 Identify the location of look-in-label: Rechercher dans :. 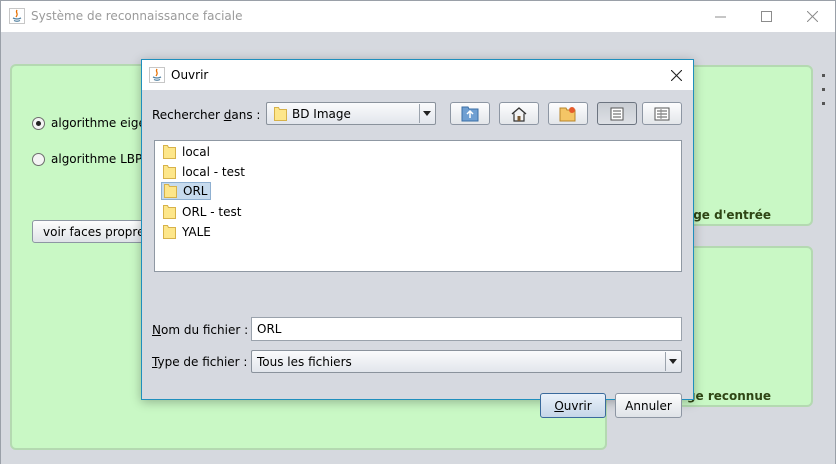
(206, 115).